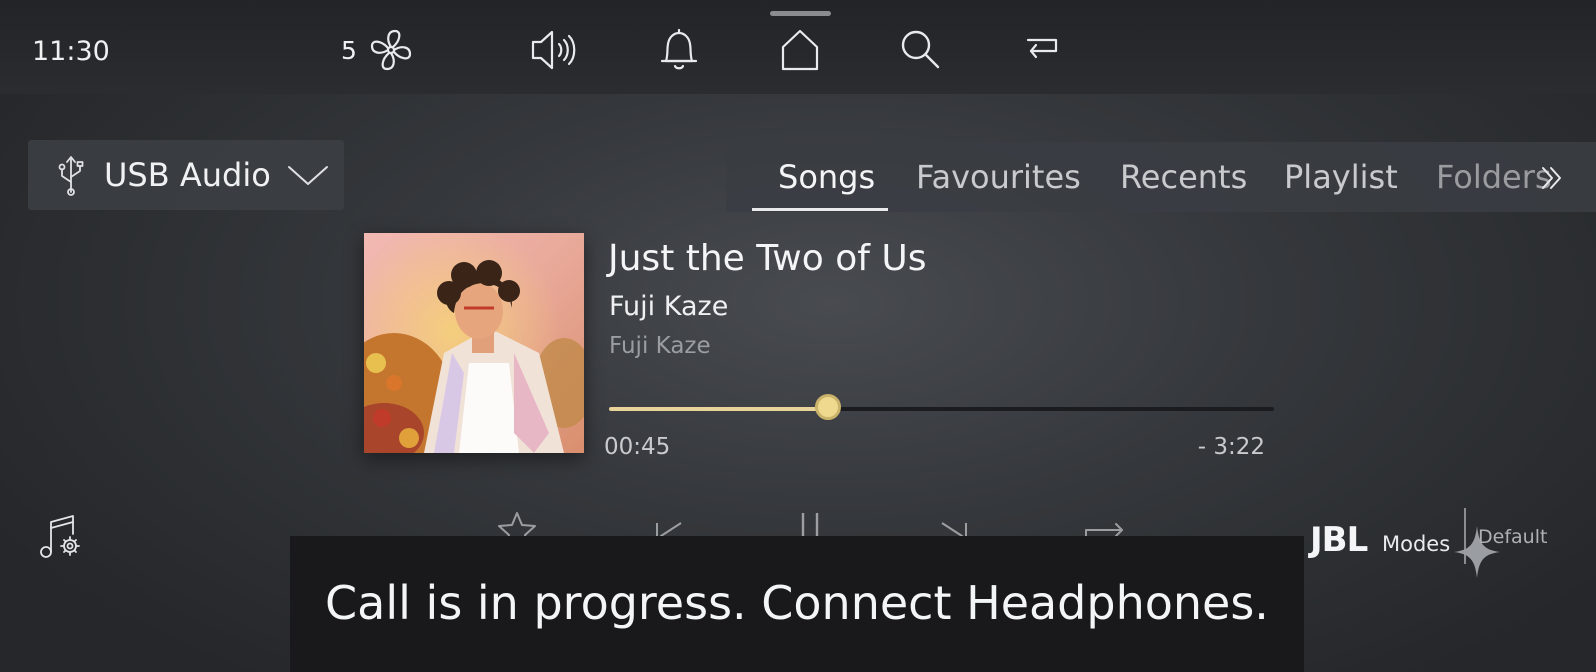 The height and width of the screenshot is (672, 1596). I want to click on album-art, so click(474, 343).